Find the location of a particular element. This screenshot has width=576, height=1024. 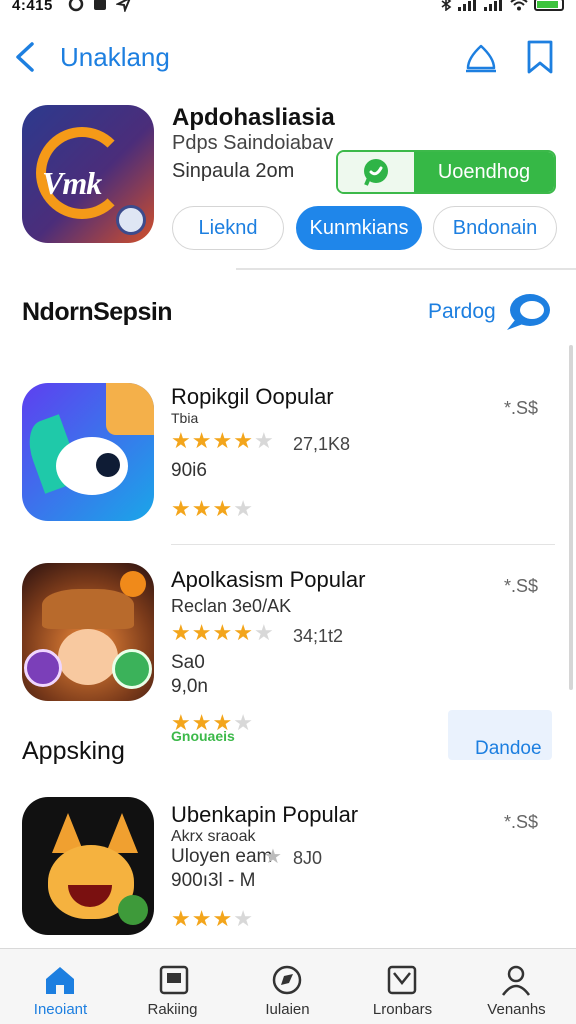

star-rating-1: ★ ★ ★ ★ ★ is located at coordinates (222, 440).